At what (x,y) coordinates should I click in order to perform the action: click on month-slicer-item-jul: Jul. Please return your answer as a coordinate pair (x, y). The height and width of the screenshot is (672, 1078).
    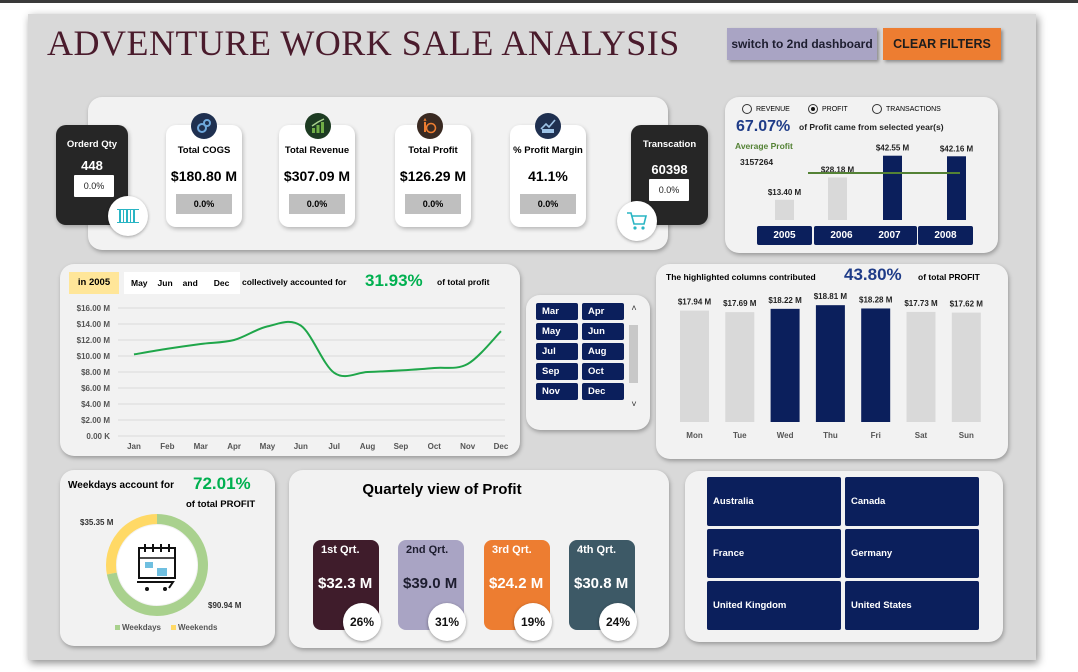
    Looking at the image, I should click on (557, 351).